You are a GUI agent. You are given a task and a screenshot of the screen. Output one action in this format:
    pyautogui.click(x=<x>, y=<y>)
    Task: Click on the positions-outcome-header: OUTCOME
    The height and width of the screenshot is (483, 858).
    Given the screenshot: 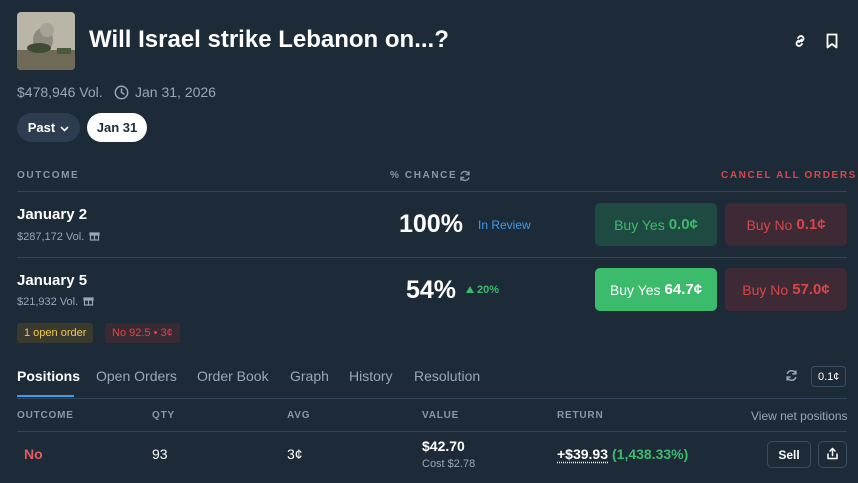 What is the action you would take?
    pyautogui.click(x=45, y=415)
    